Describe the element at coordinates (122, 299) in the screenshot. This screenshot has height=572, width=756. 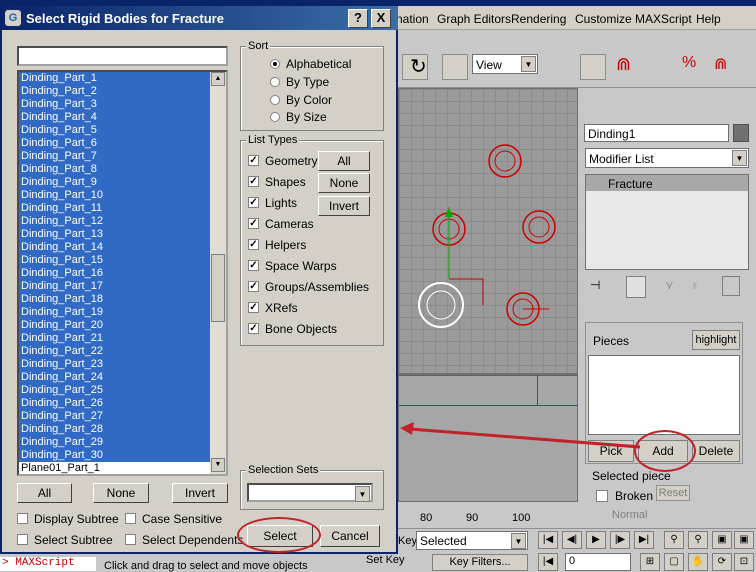
I see `list-item: Dinding_Part_18` at that location.